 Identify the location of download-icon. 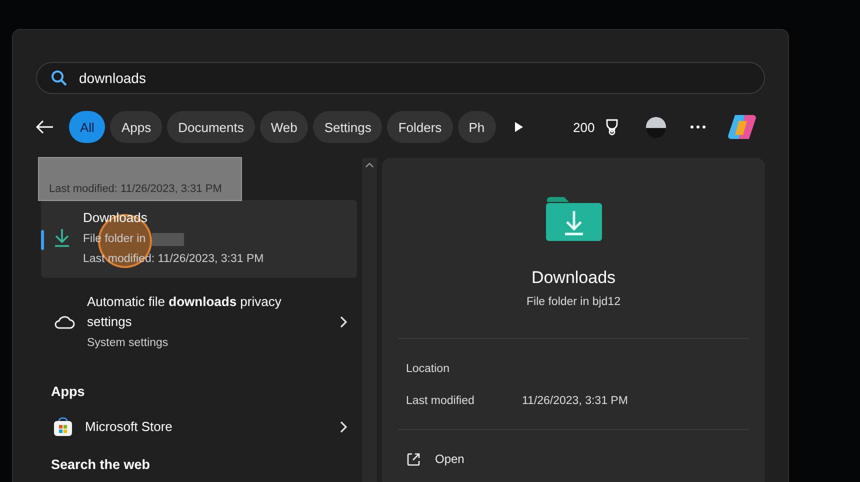
(62, 238).